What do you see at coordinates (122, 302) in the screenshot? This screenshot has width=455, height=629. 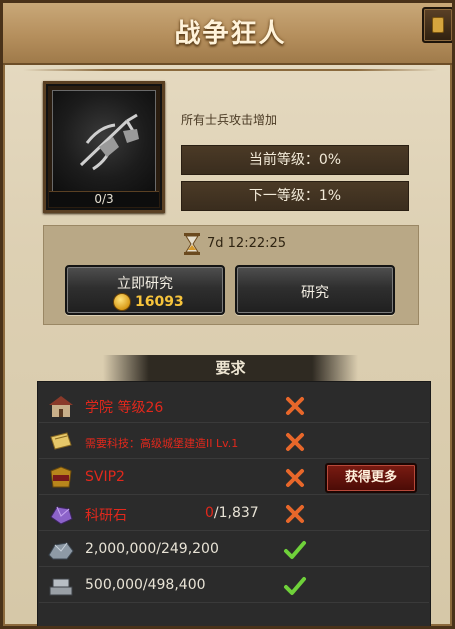 I see `gold-coin-icon` at bounding box center [122, 302].